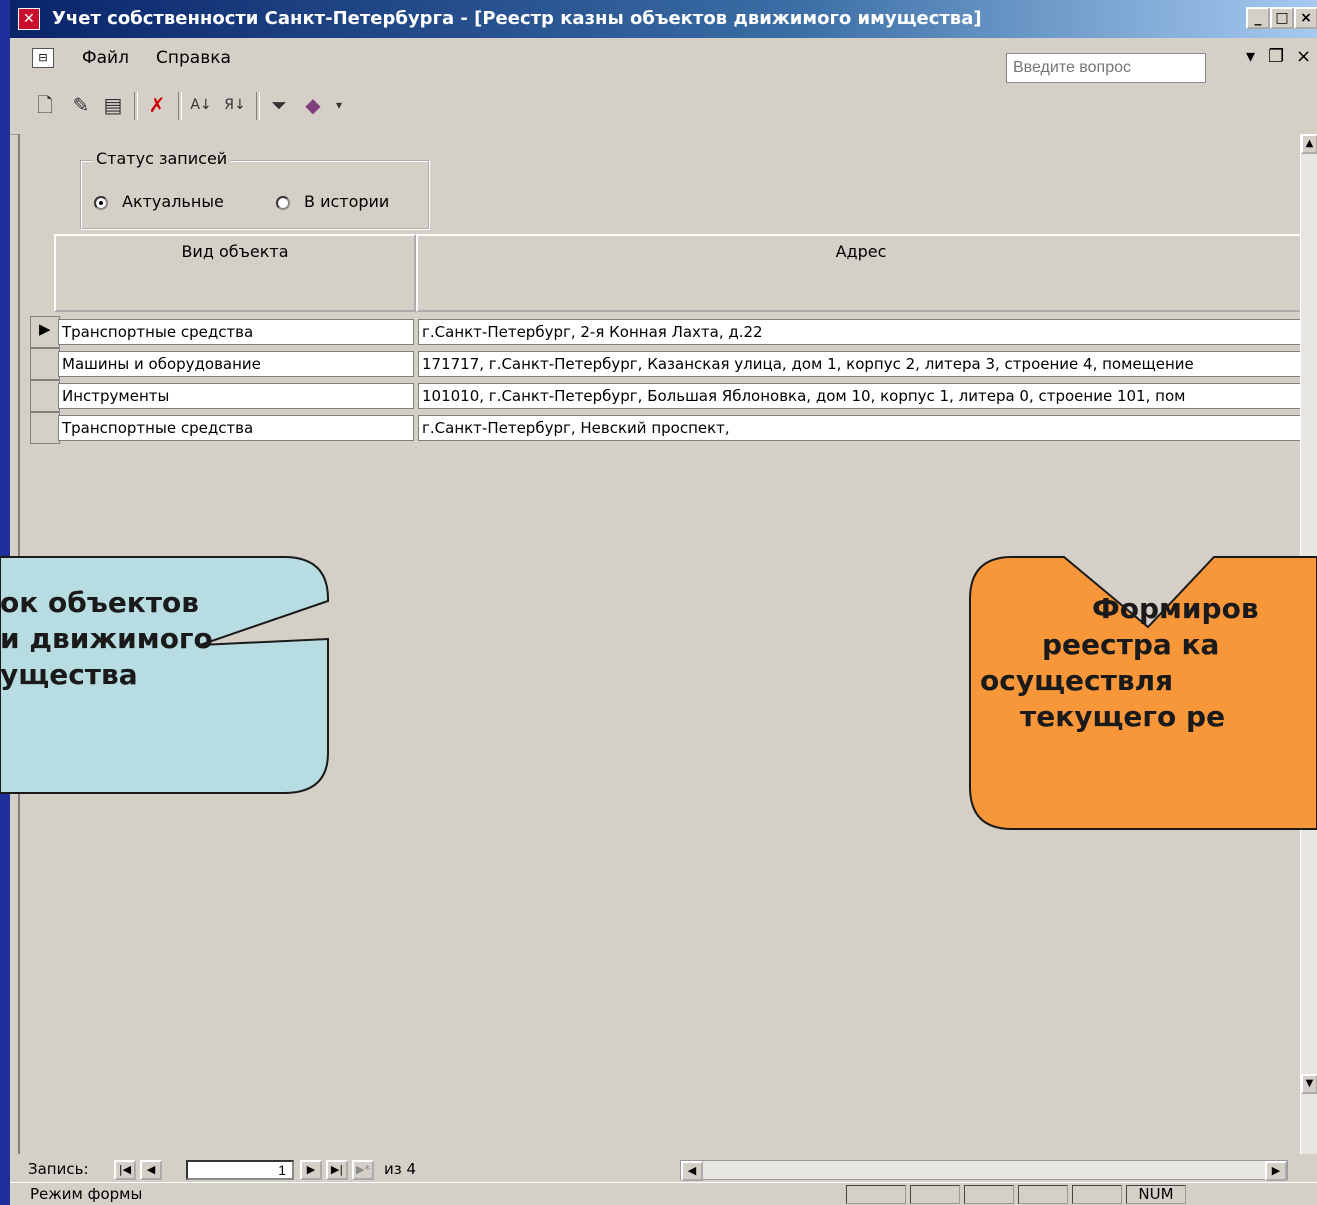 The width and height of the screenshot is (1317, 1205). I want to click on last-record-icon: ▶|, so click(337, 1170).